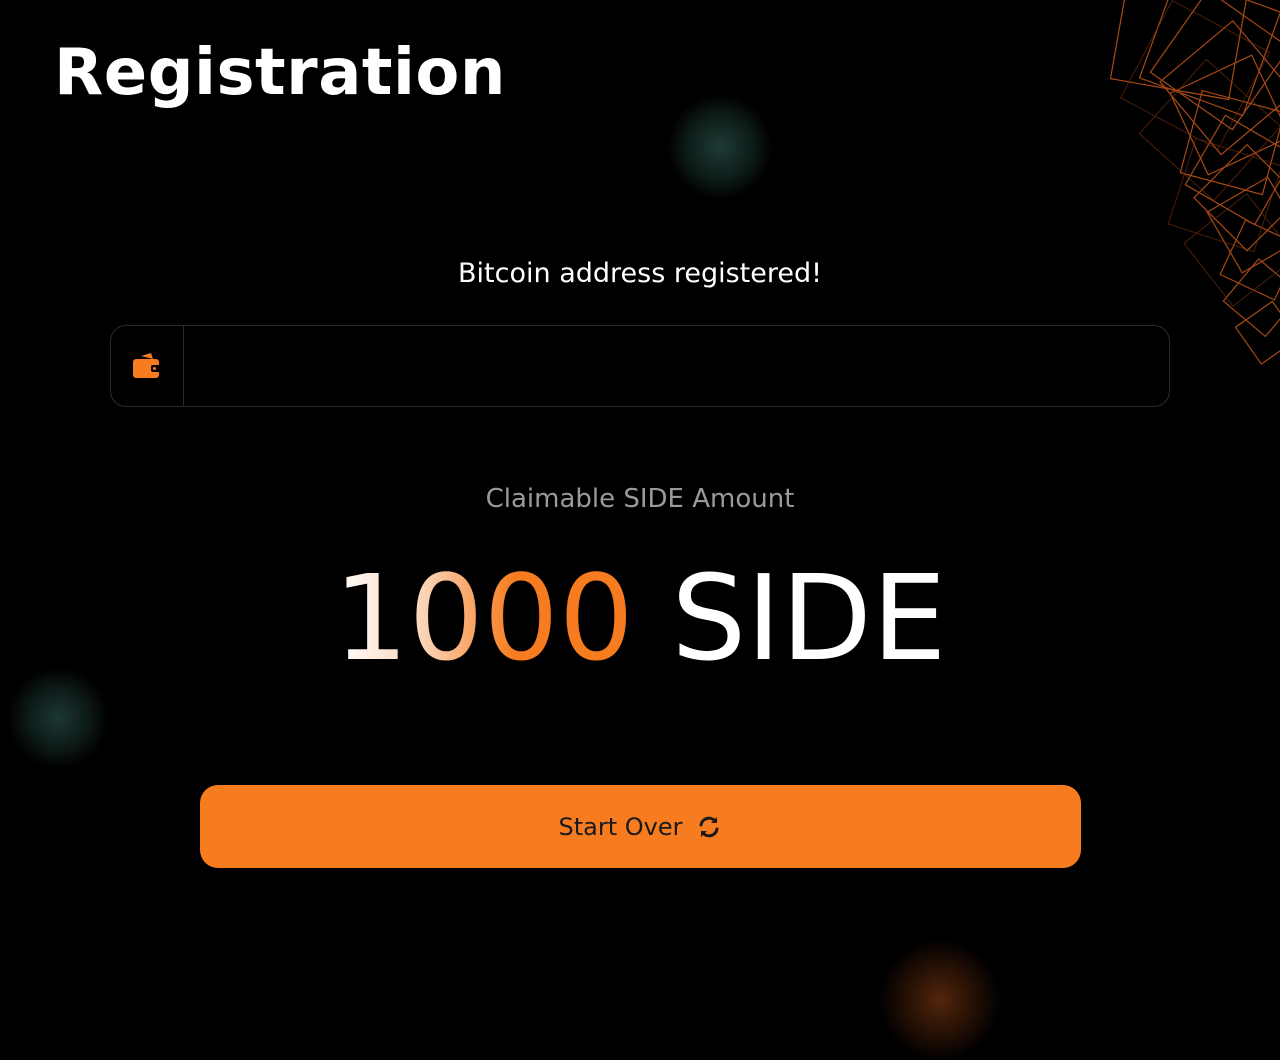 This screenshot has height=1060, width=1280. I want to click on refresh-icon, so click(709, 827).